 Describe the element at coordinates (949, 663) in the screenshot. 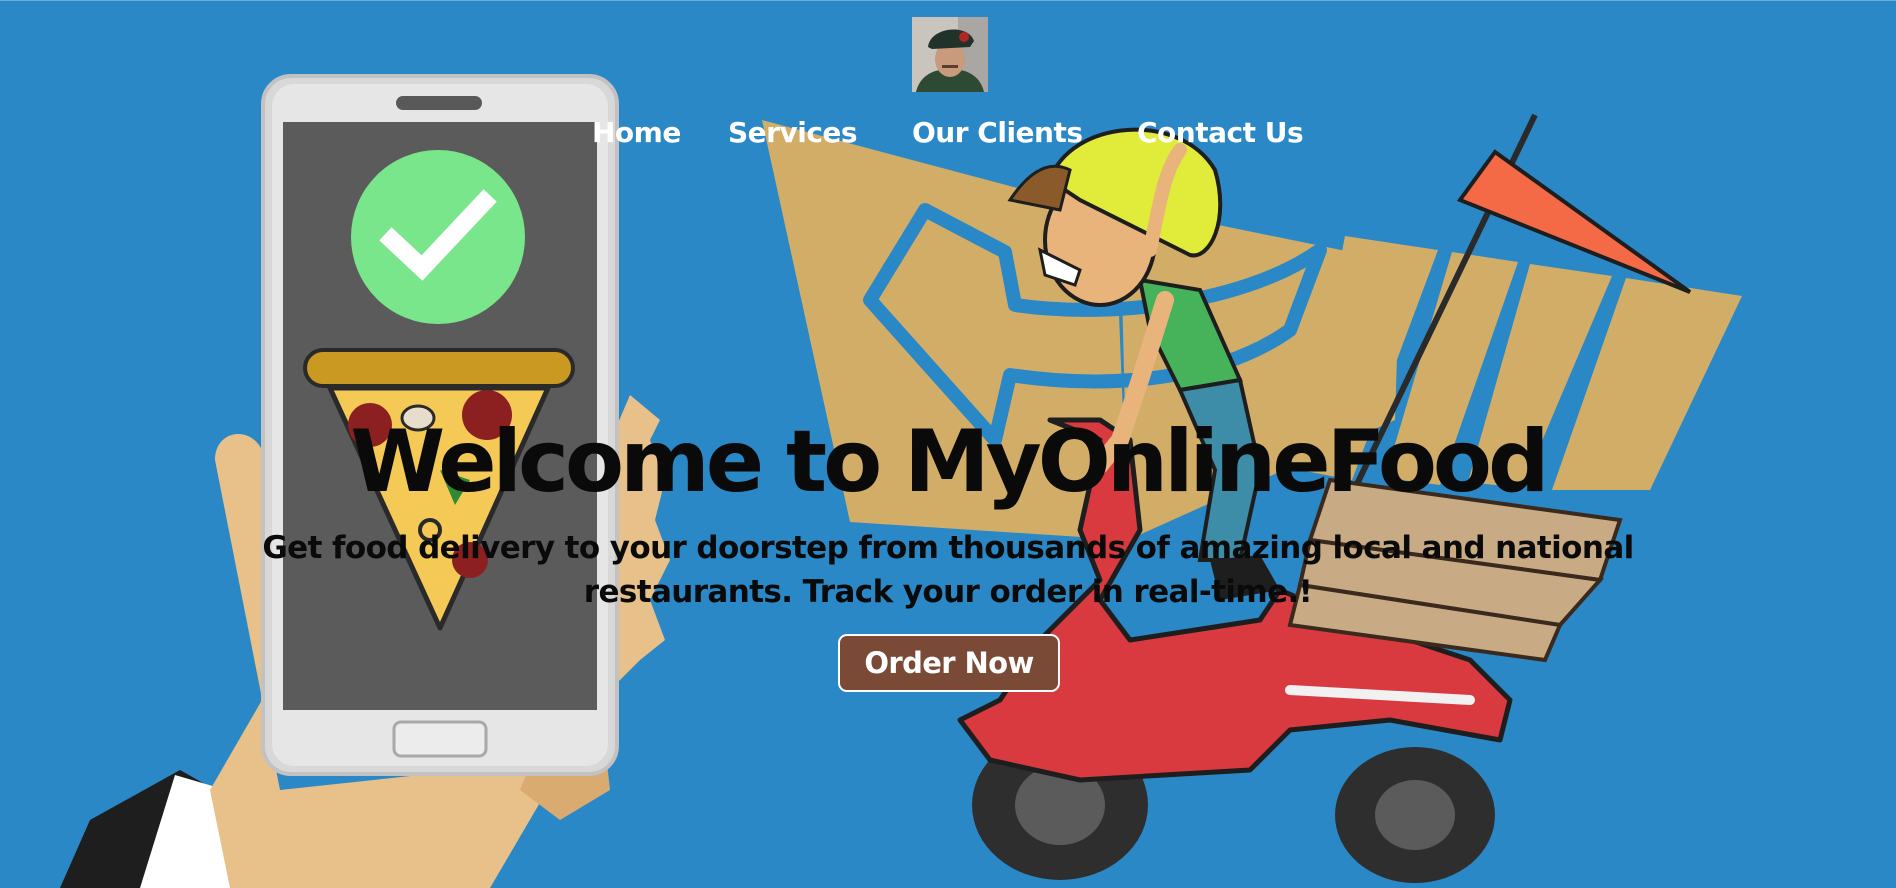

I see `order-now-button: Order Now` at that location.